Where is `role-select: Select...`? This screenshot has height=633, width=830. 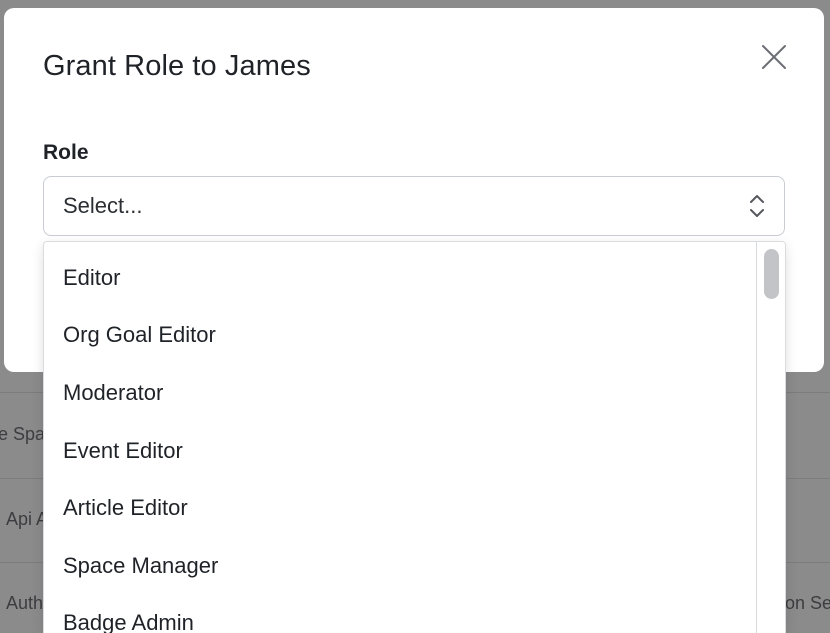
role-select: Select... is located at coordinates (414, 206).